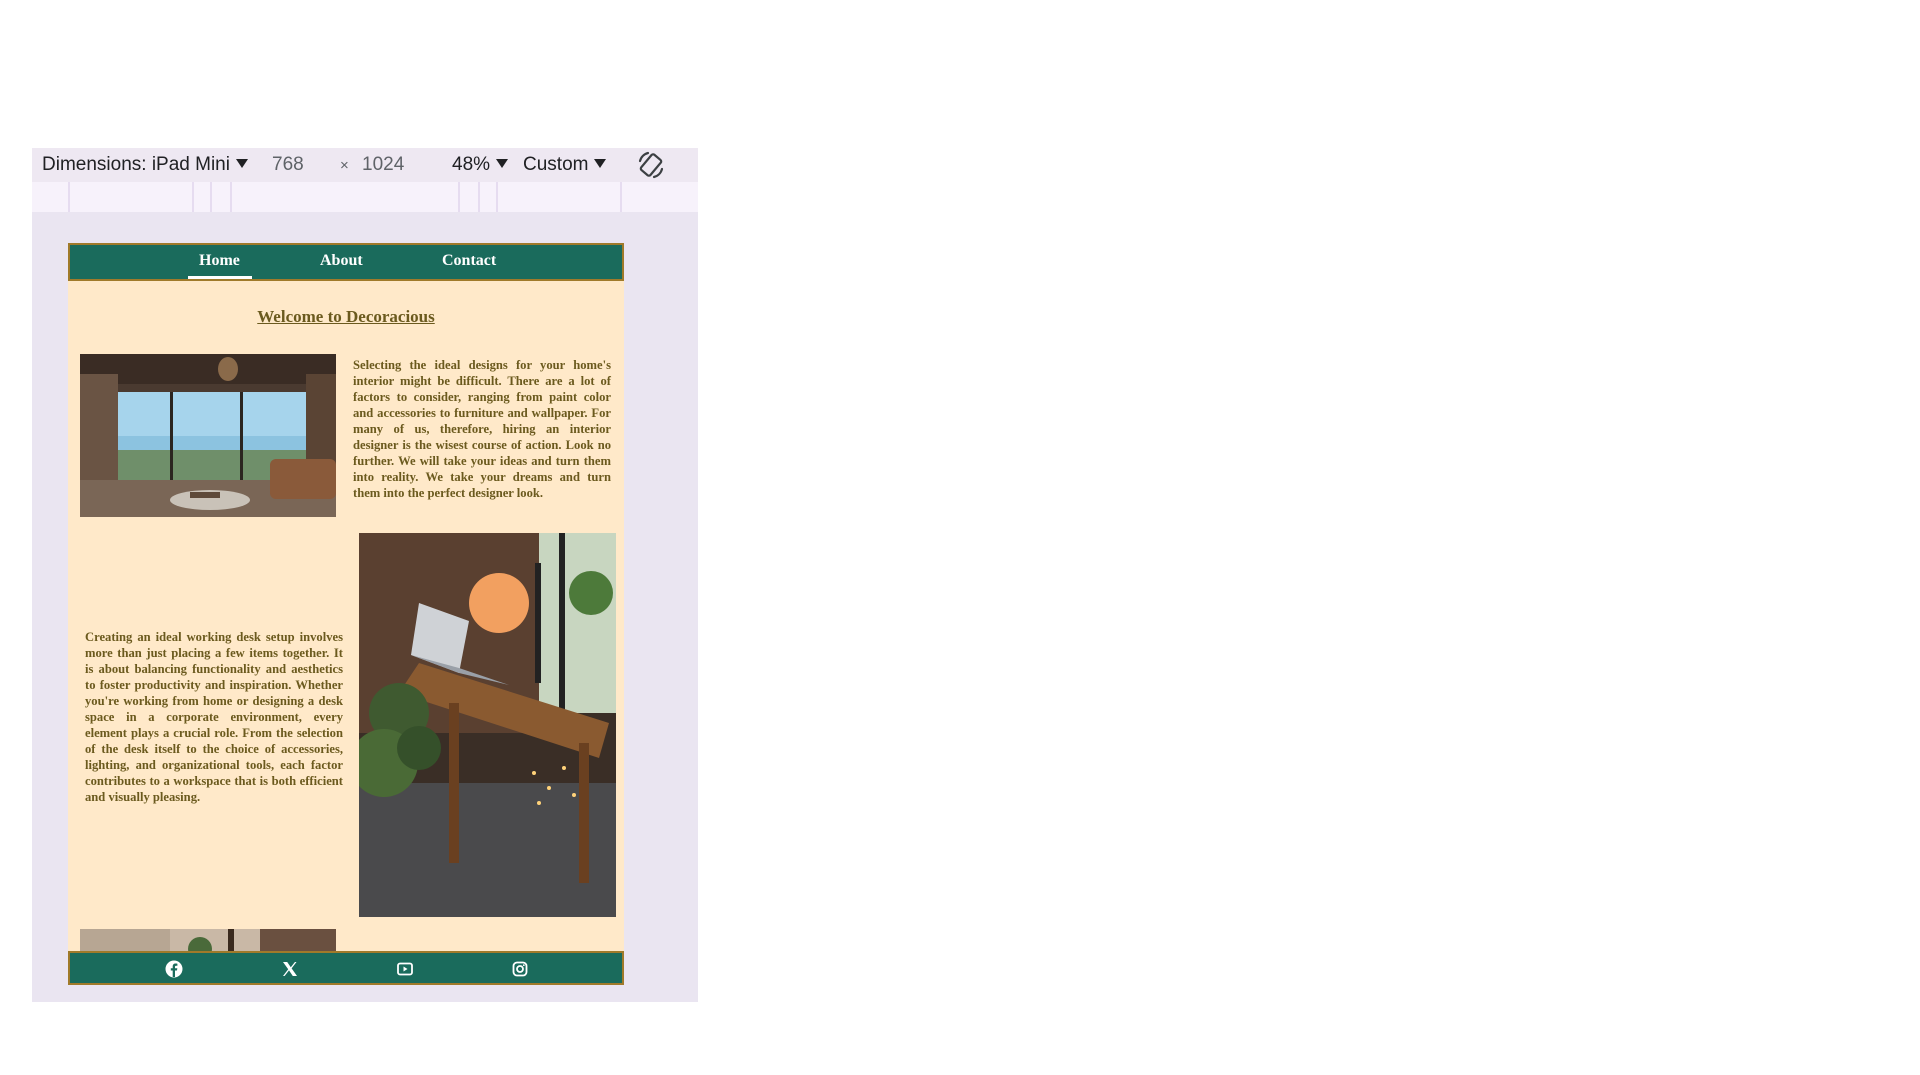 The height and width of the screenshot is (1075, 1920). What do you see at coordinates (290, 969) in the screenshot?
I see `x-twitter-icon` at bounding box center [290, 969].